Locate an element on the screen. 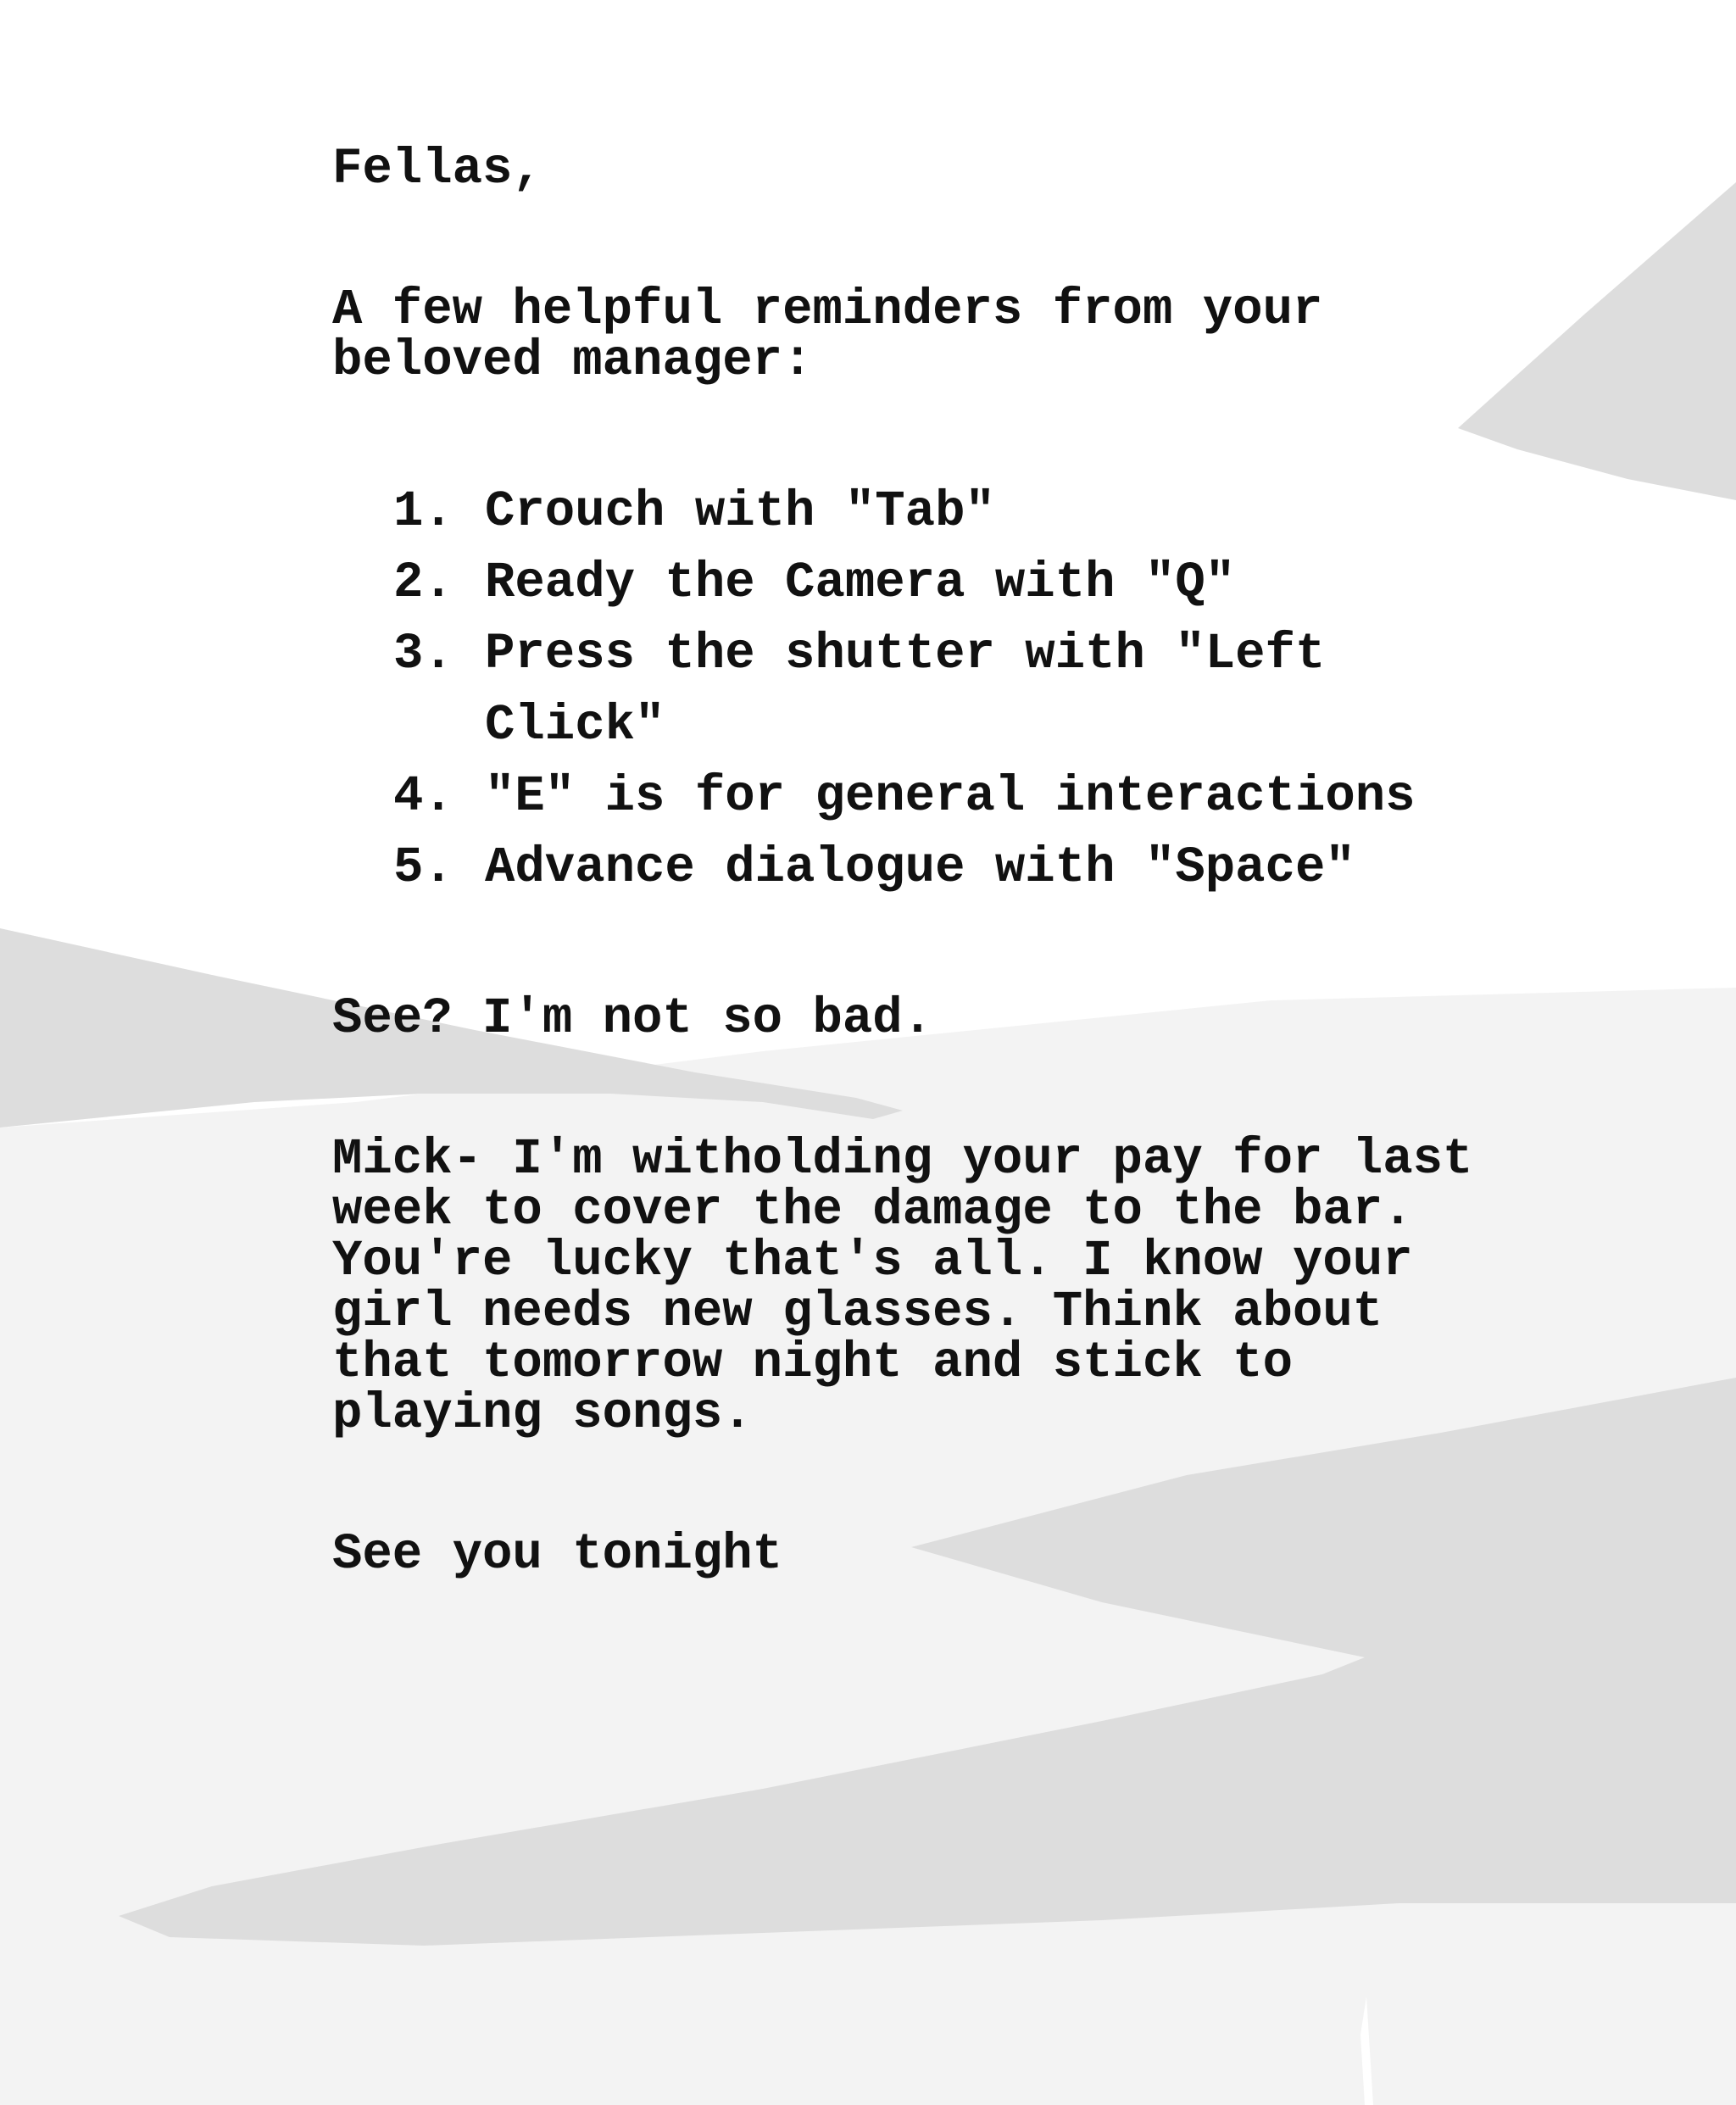 The height and width of the screenshot is (2105, 1736). list-item-number: 2. is located at coordinates (423, 582).